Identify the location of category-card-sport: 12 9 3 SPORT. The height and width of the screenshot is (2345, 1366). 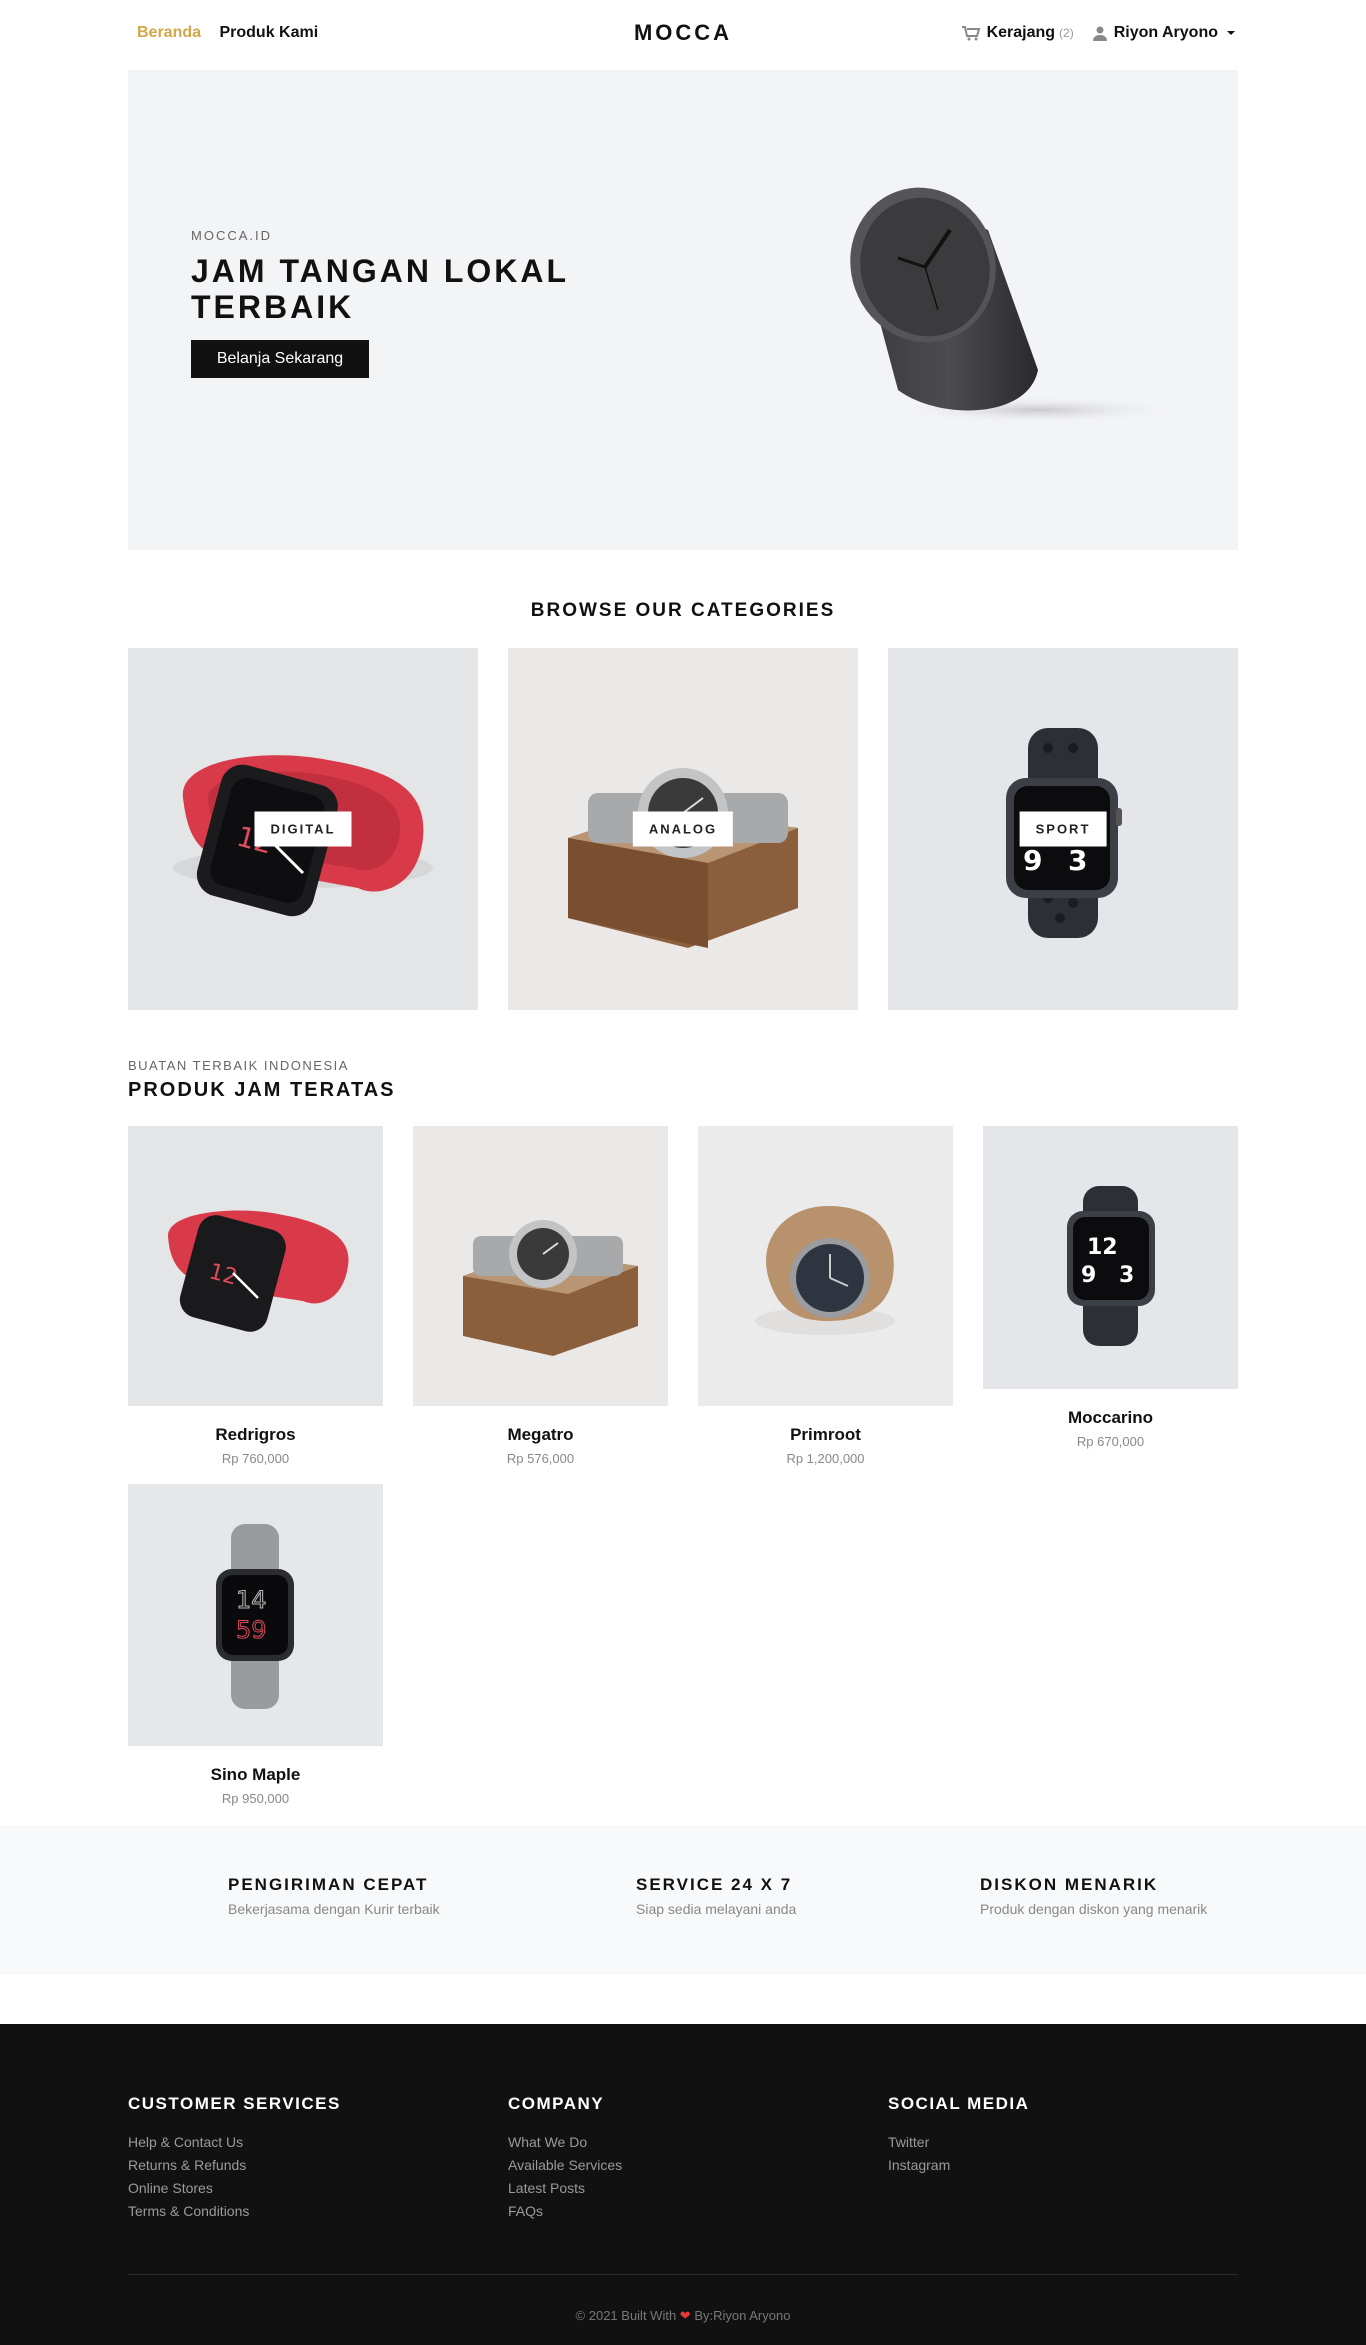
(1063, 829).